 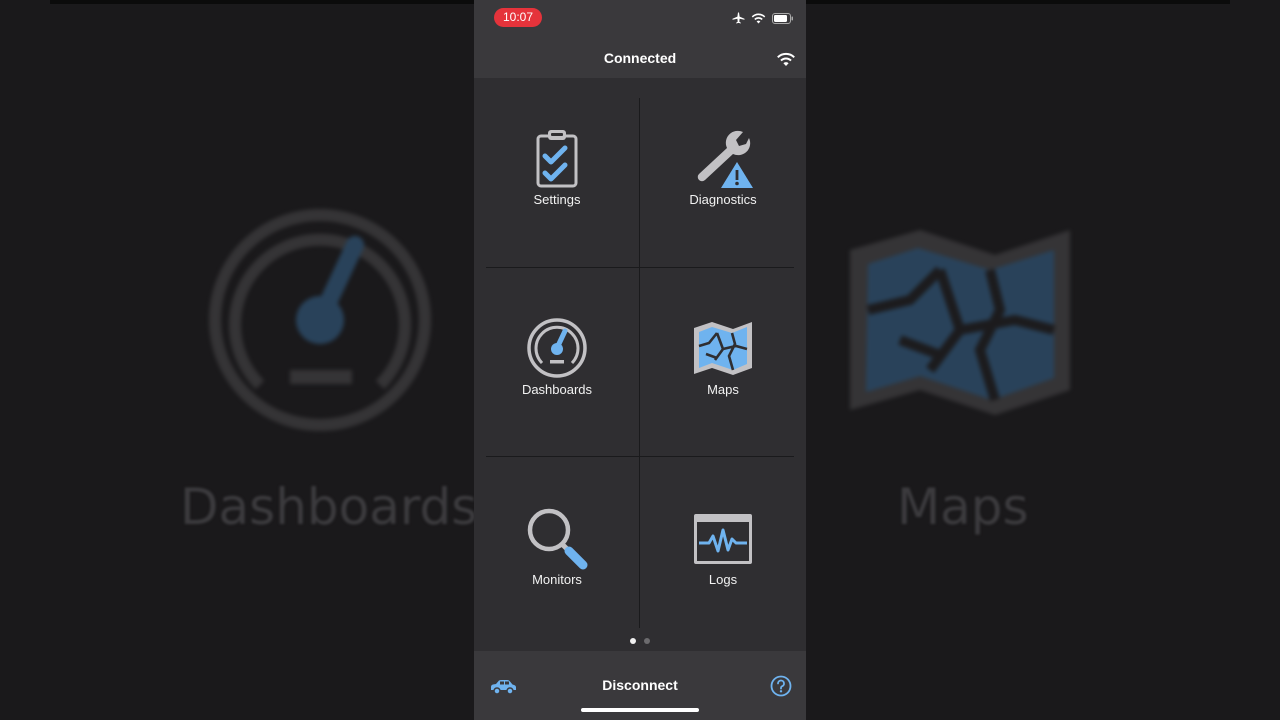 What do you see at coordinates (723, 199) in the screenshot?
I see `menu-item-label: Diagnostics` at bounding box center [723, 199].